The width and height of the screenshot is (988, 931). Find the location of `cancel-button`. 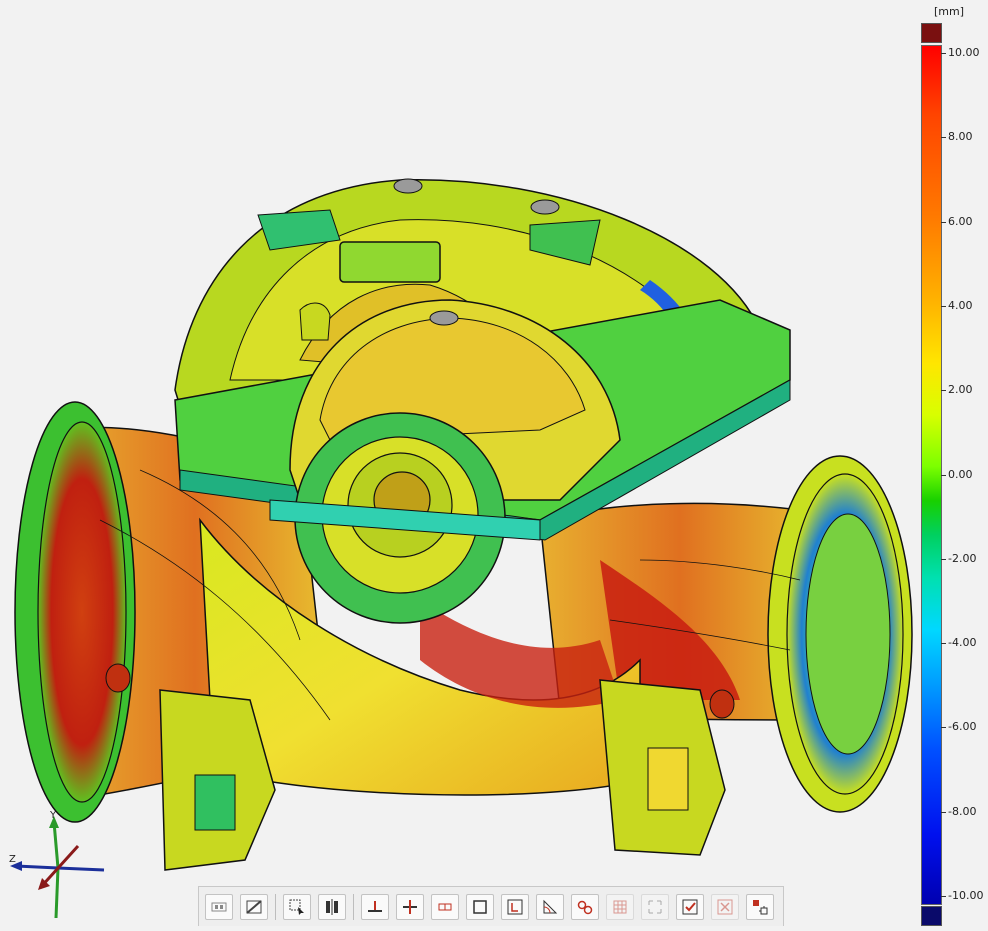

cancel-button is located at coordinates (725, 906).